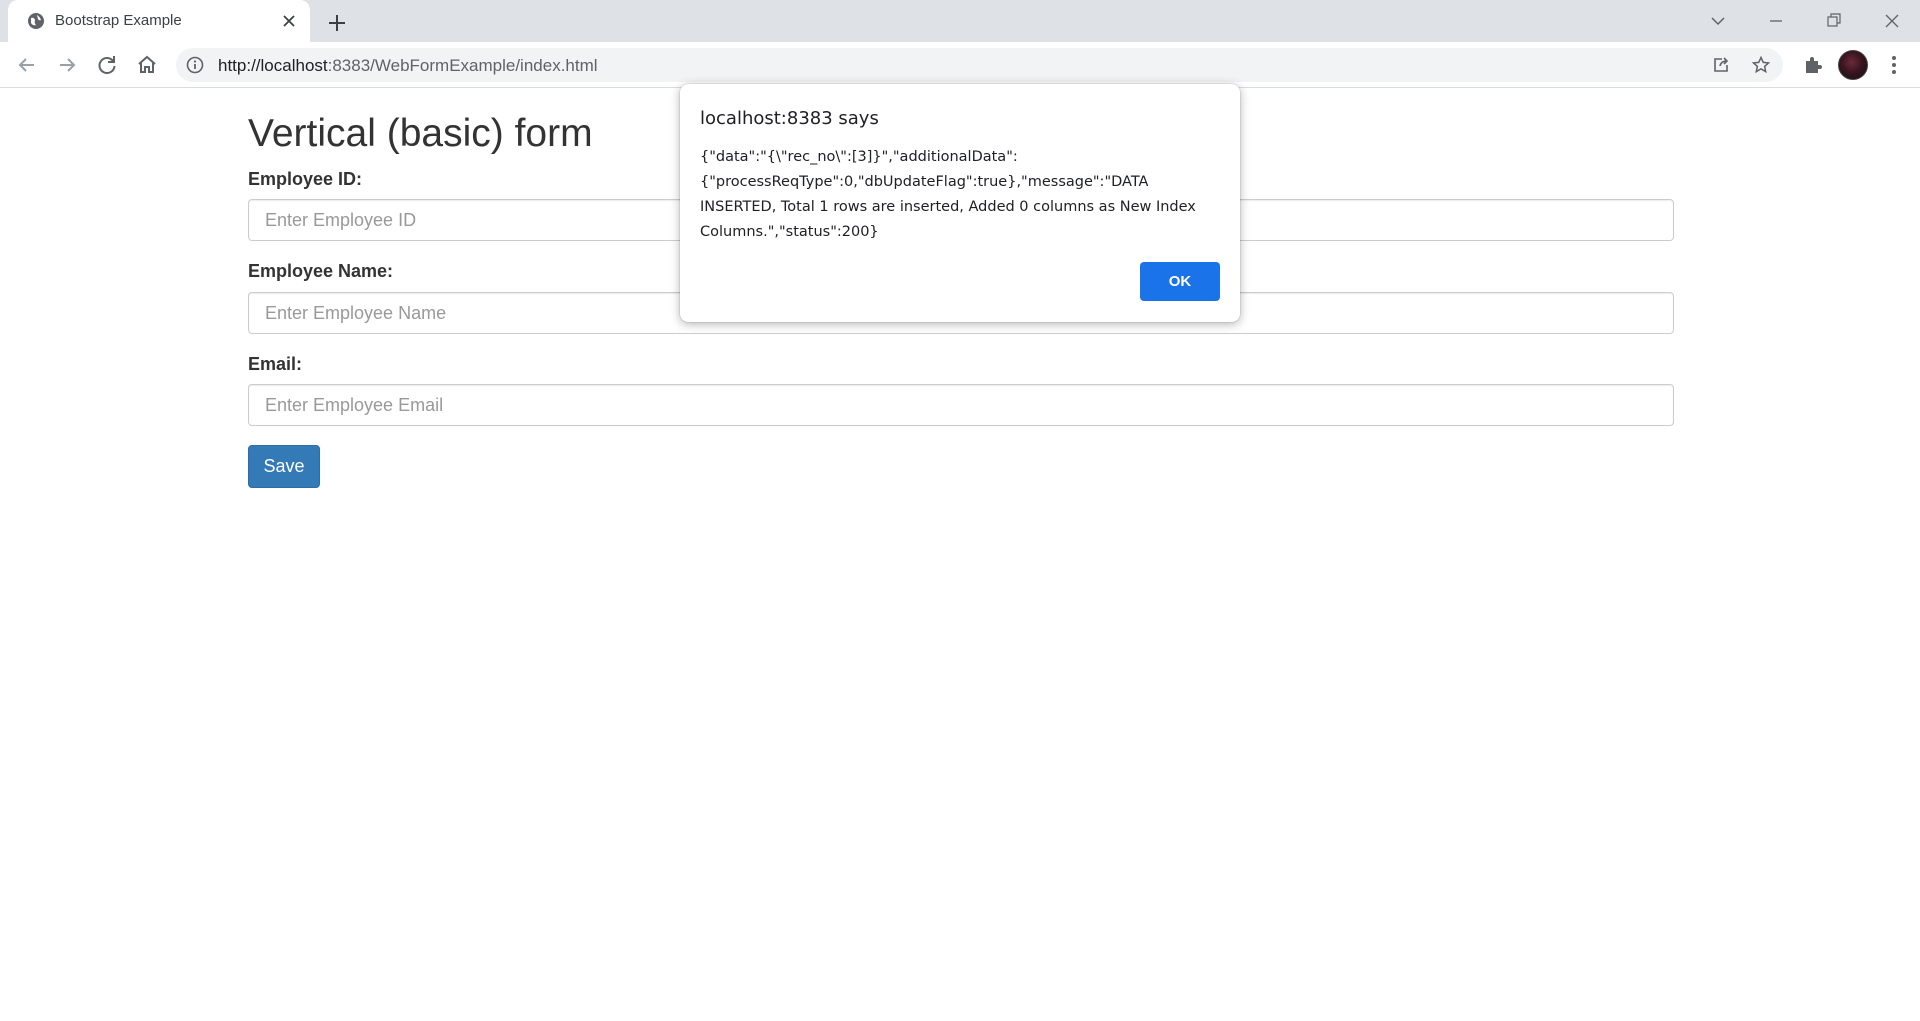 This screenshot has height=1021, width=1920. I want to click on employee-name-label: Employee Name:, so click(321, 271).